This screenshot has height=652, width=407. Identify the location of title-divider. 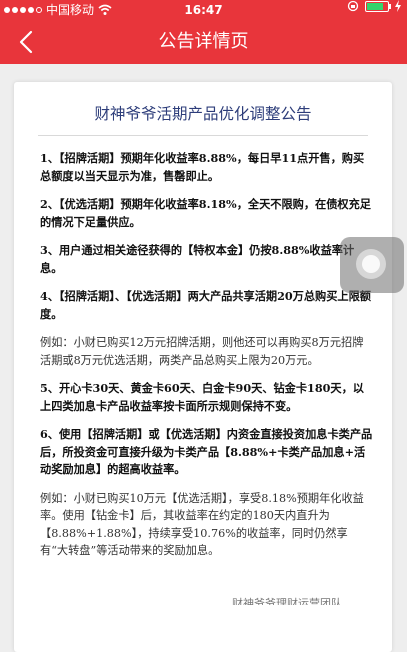
(203, 135).